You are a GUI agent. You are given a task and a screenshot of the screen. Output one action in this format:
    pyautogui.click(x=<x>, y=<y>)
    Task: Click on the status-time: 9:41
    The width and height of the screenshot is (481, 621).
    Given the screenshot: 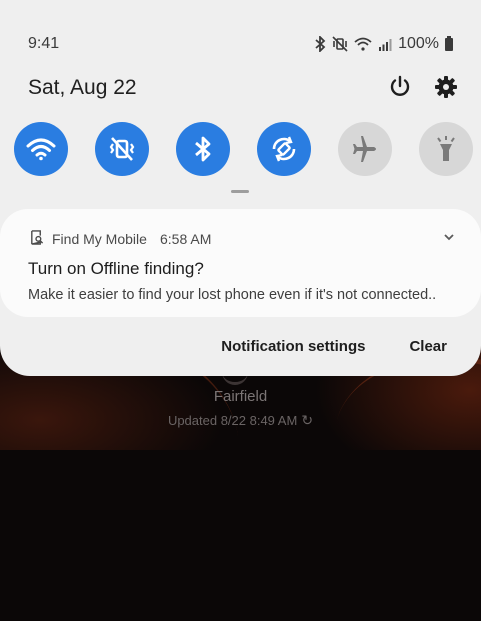 What is the action you would take?
    pyautogui.click(x=44, y=43)
    